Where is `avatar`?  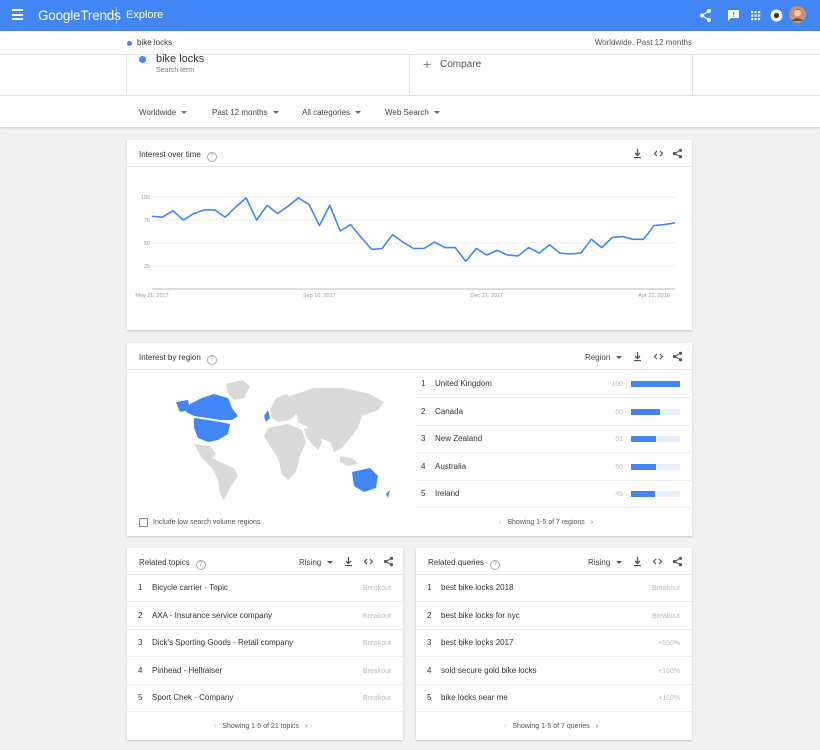 avatar is located at coordinates (797, 14).